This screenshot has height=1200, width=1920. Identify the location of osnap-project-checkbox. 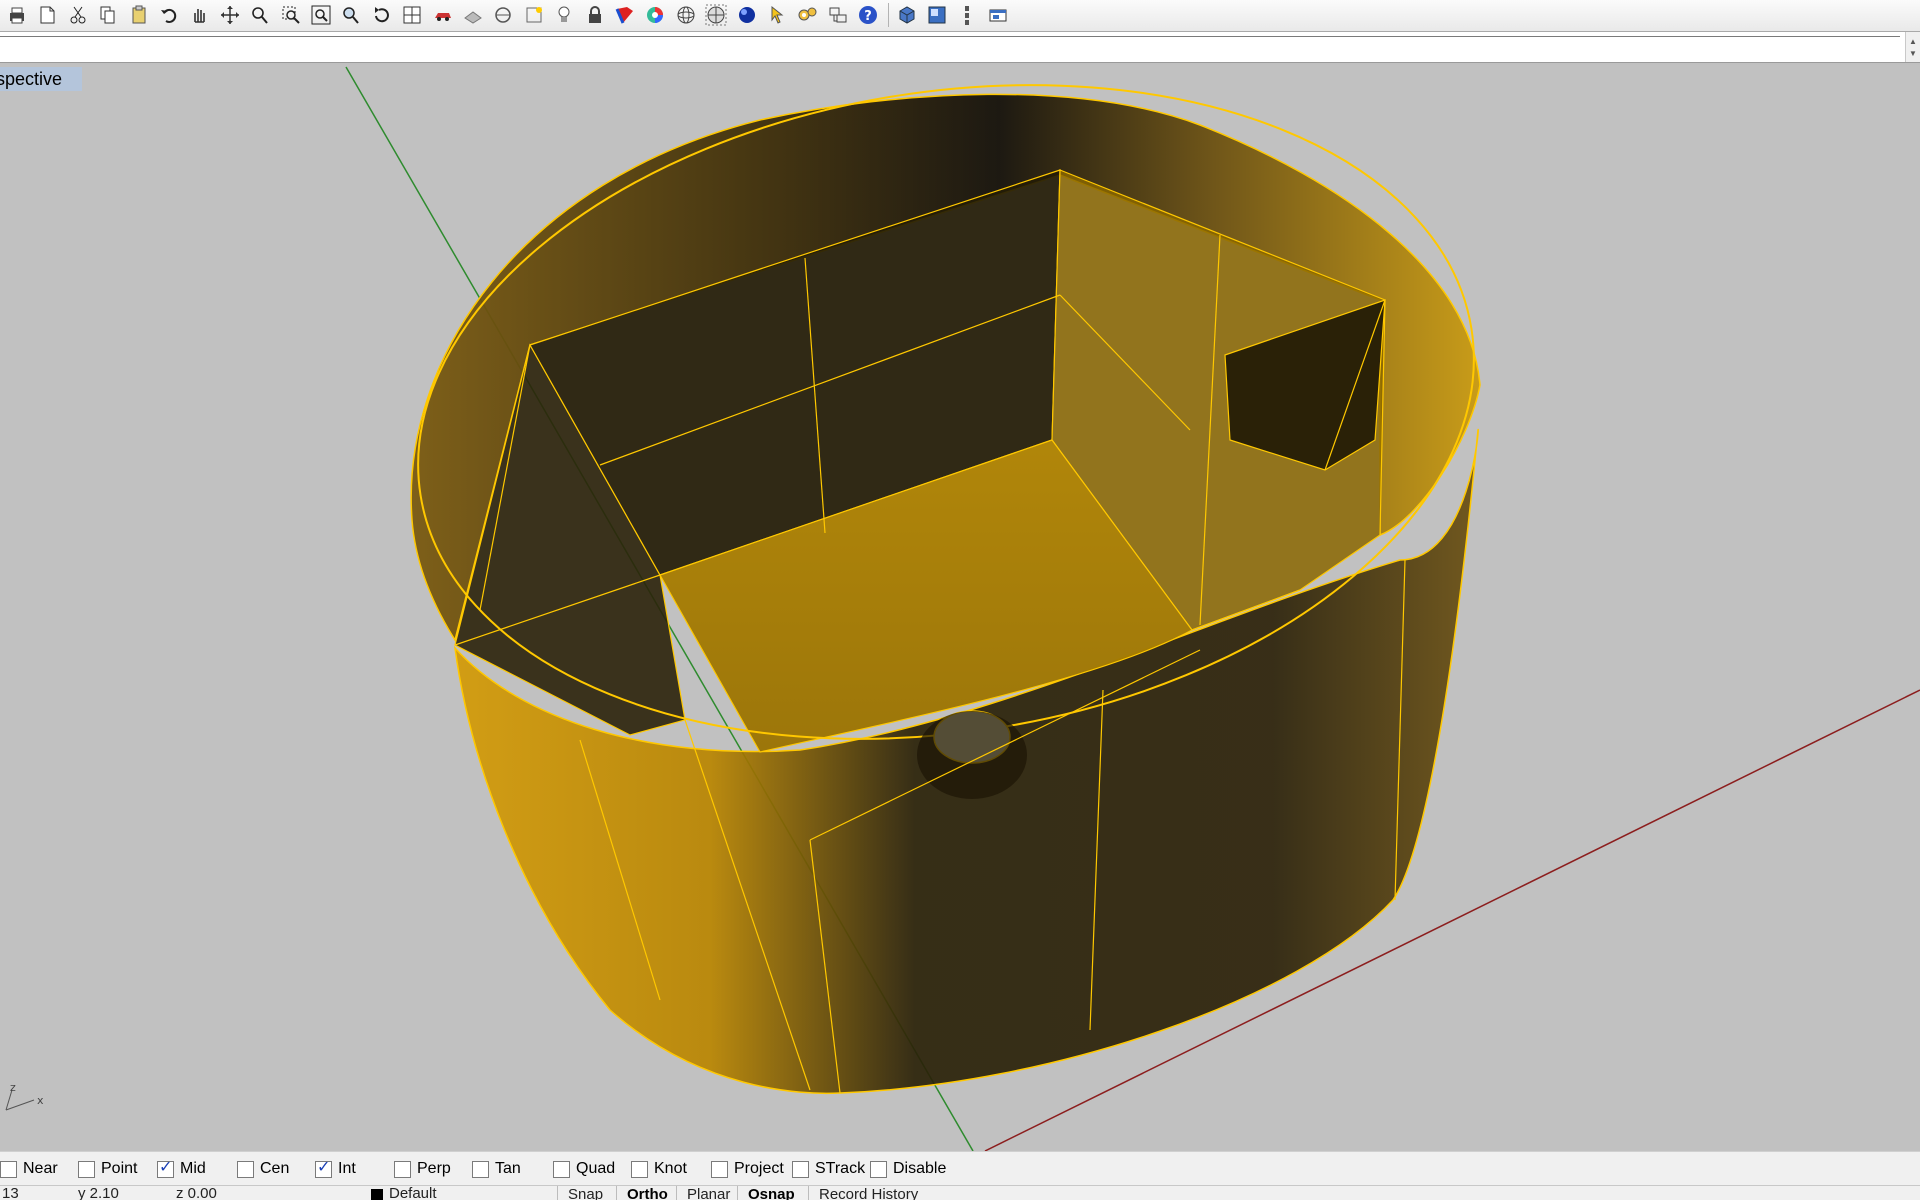
(719, 1169).